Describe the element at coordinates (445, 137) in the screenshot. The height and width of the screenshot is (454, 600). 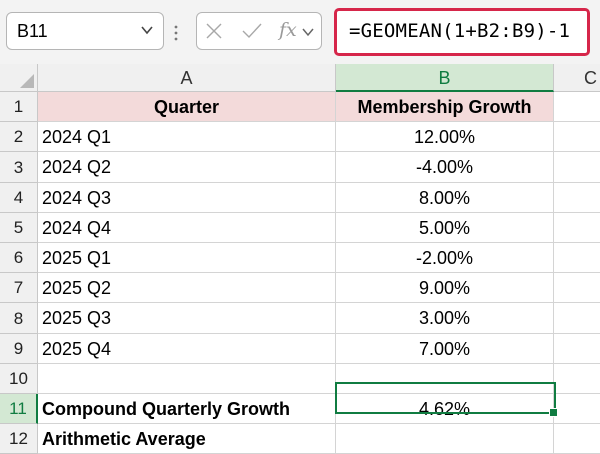
I see `cell-b: 12.00%` at that location.